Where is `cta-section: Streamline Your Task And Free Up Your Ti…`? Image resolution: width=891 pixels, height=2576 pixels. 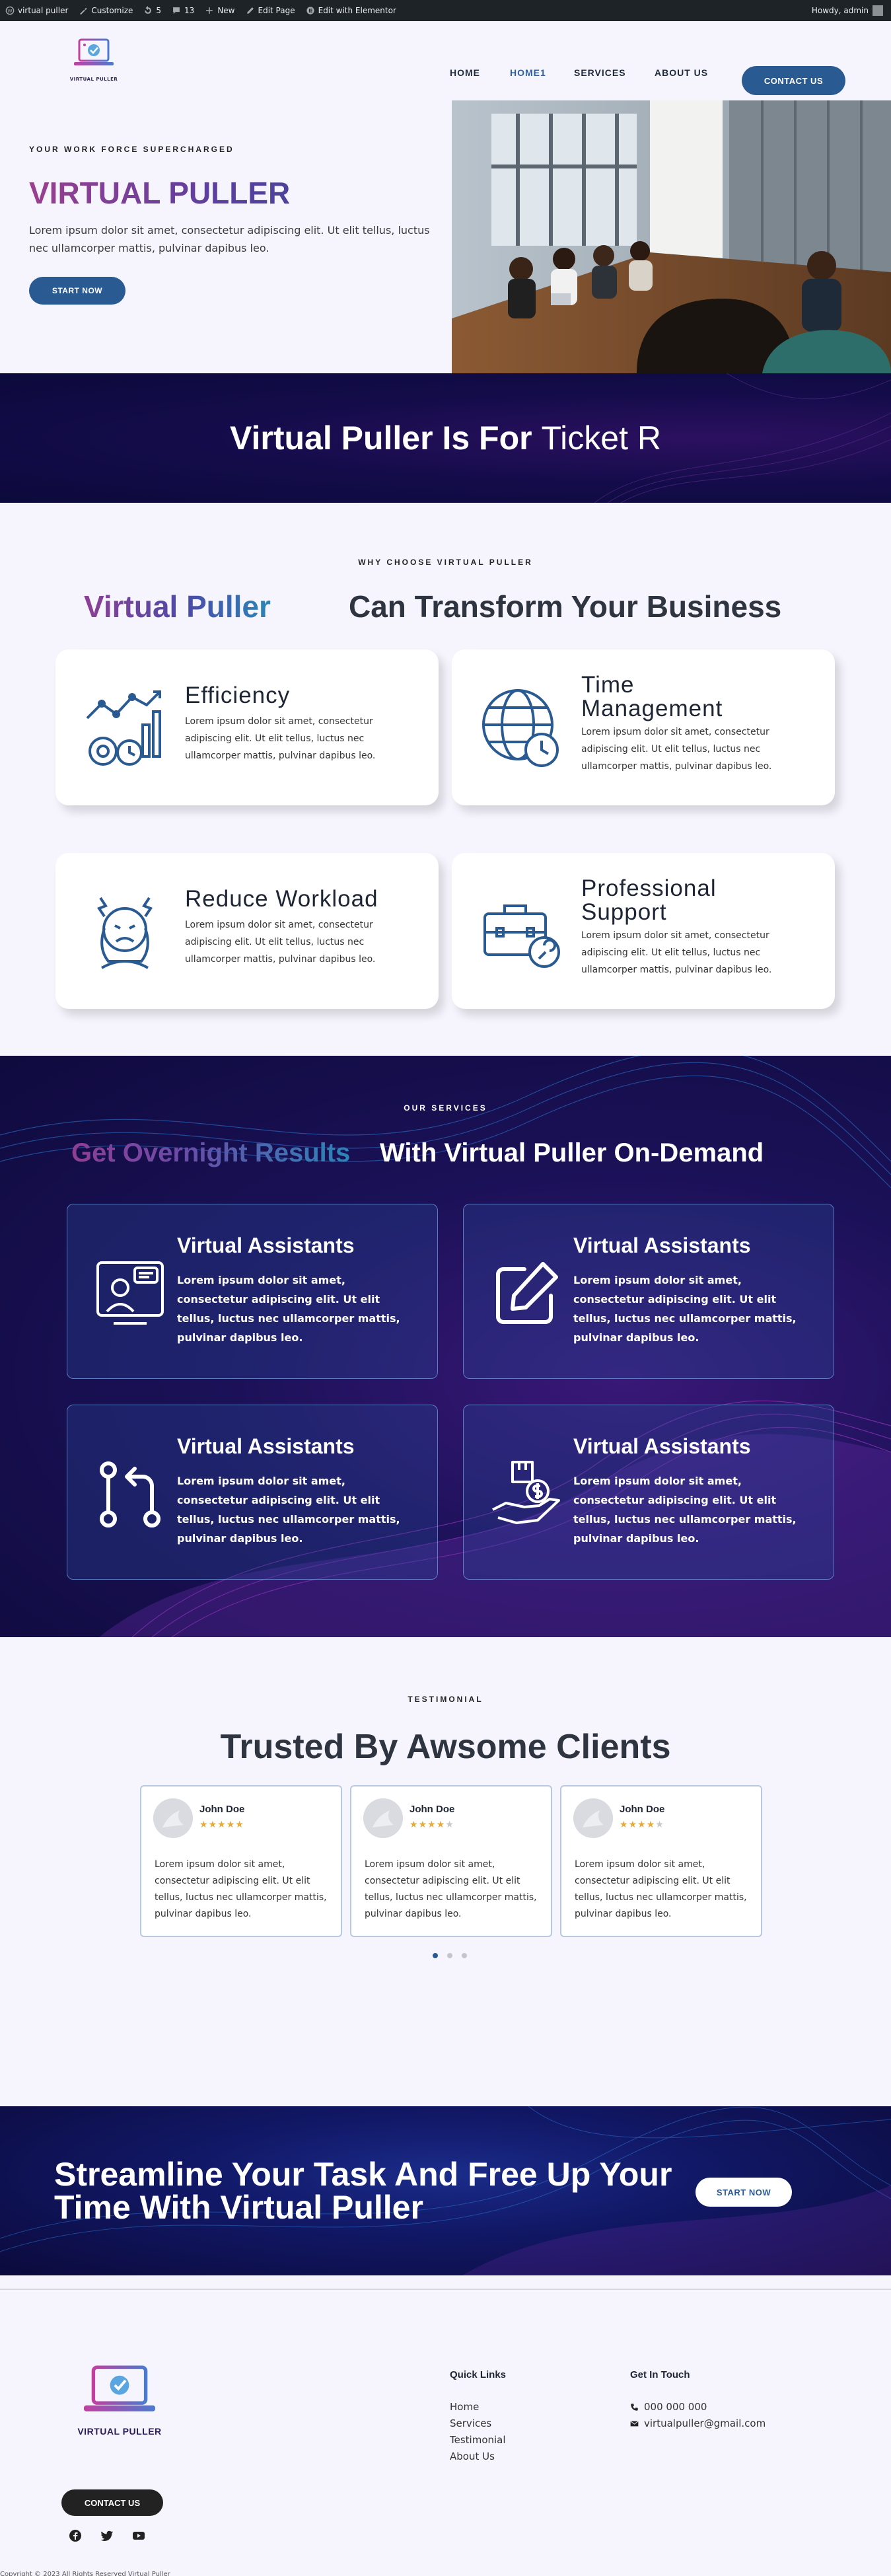 cta-section: Streamline Your Task And Free Up Your Ti… is located at coordinates (445, 2190).